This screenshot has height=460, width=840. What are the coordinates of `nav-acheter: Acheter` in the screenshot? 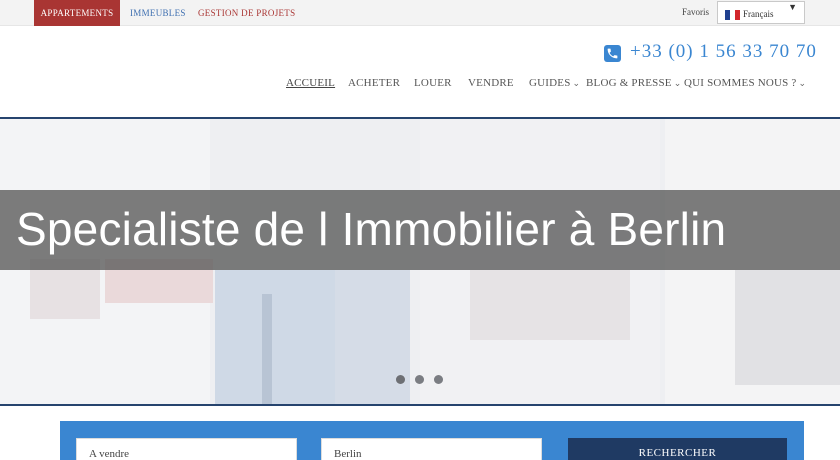 It's located at (374, 83).